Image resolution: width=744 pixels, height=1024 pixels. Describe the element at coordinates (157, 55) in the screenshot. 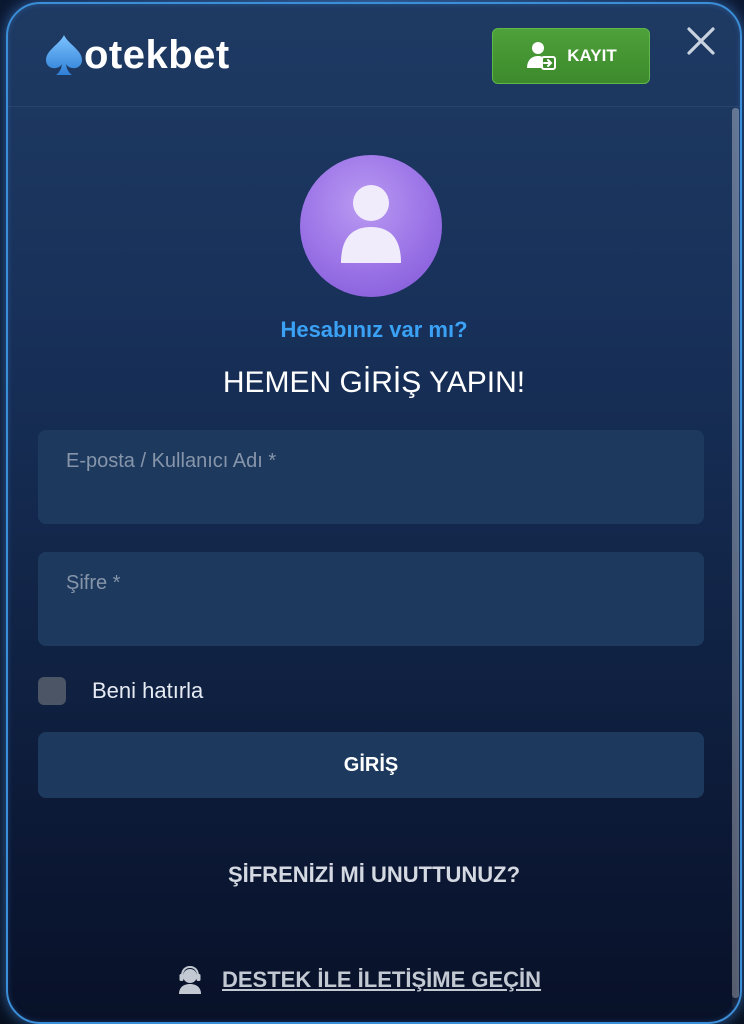

I see `logo-text: otekbet` at that location.